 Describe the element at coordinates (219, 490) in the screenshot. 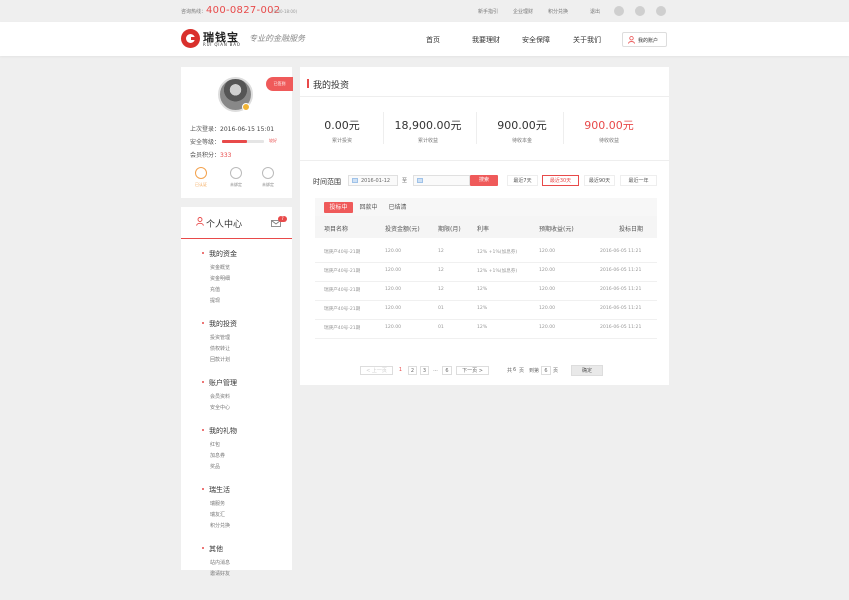

I see `sidebar-group-title: 瑞生活` at that location.